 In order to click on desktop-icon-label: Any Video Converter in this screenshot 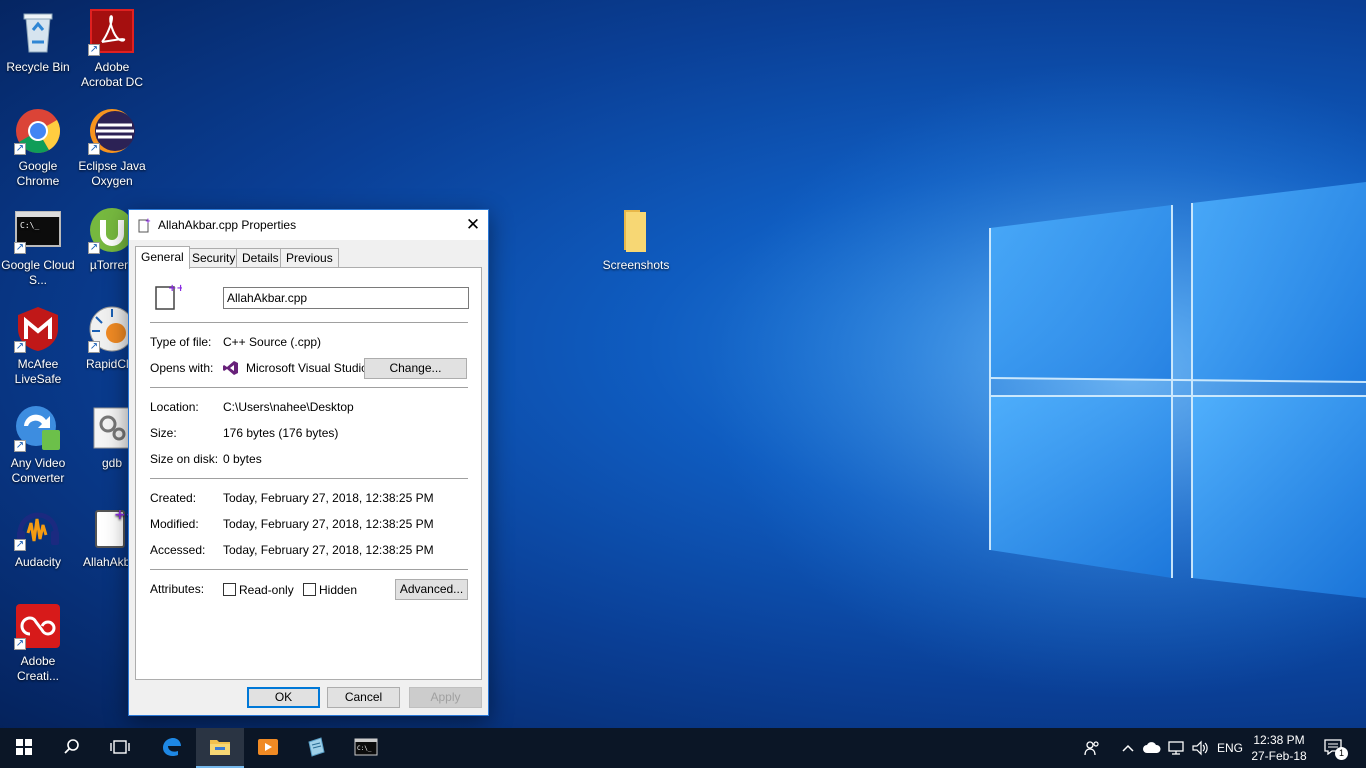, I will do `click(38, 470)`.